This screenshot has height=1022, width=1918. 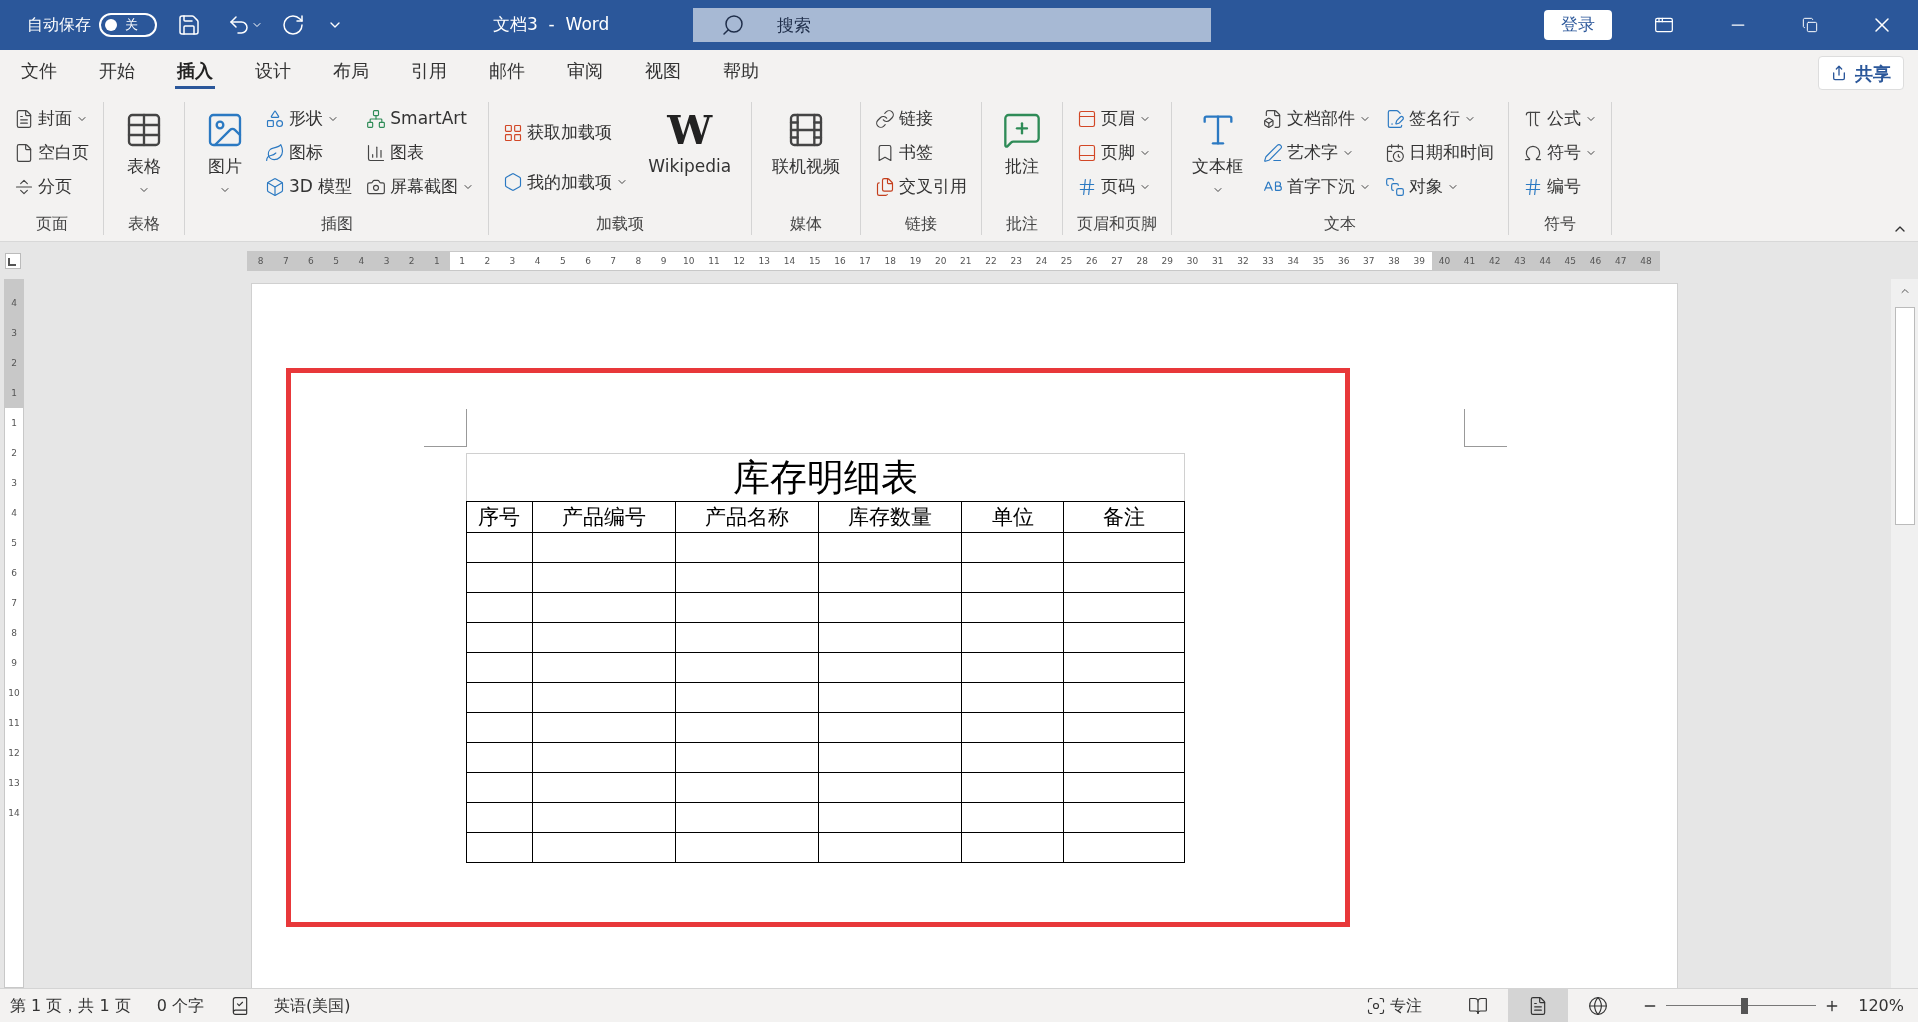 I want to click on link-icon, so click(x=885, y=119).